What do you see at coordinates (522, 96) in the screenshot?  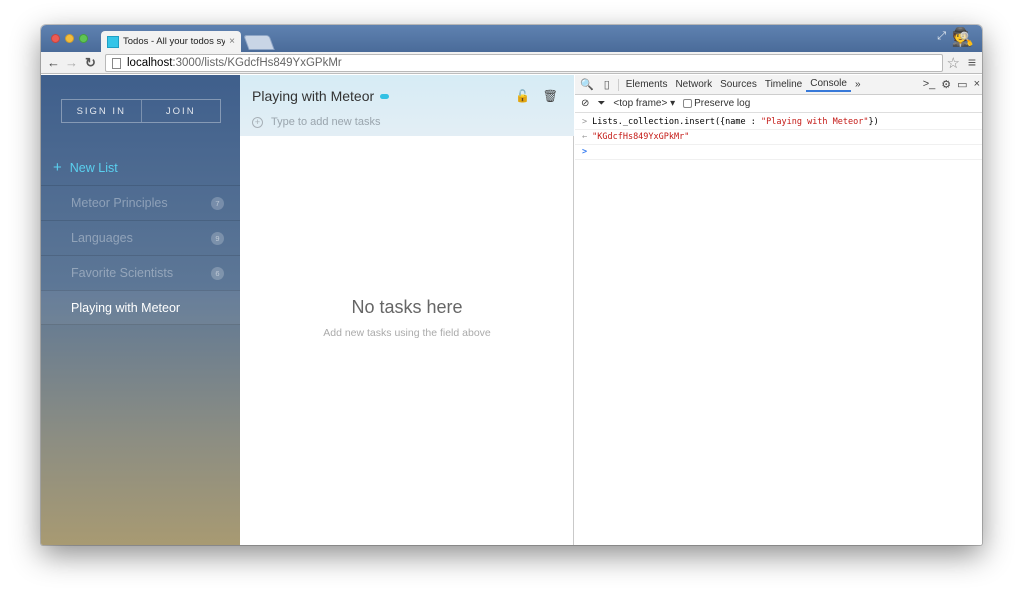 I see `lock-icon: 🔓` at bounding box center [522, 96].